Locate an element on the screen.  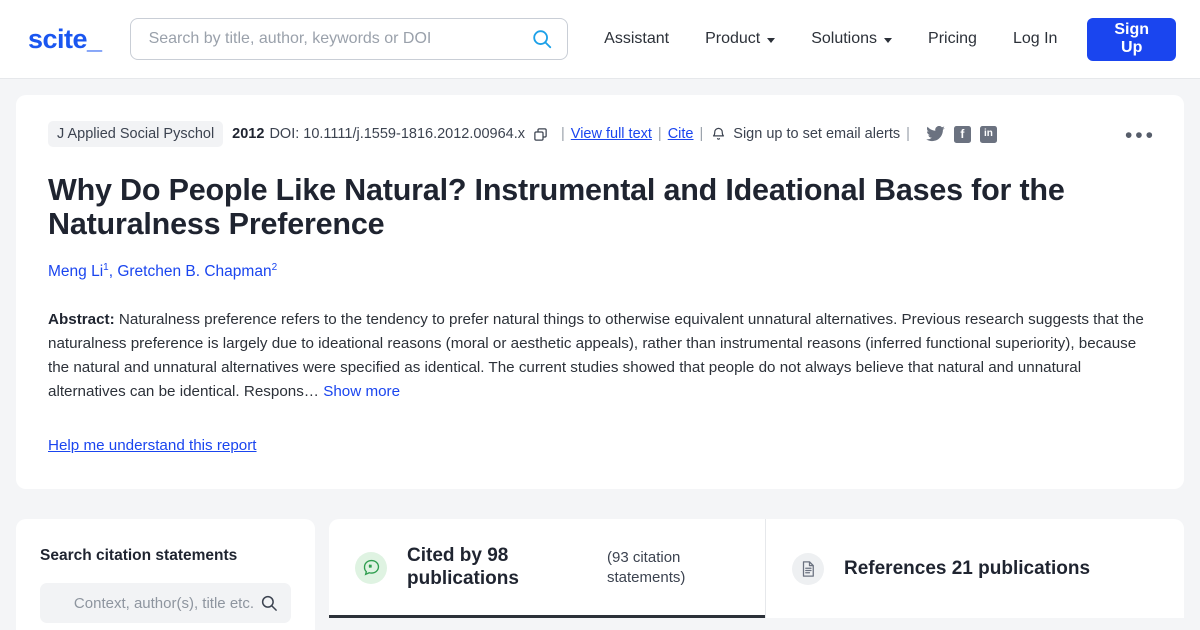
author-link: Meng Li1 is located at coordinates (78, 271).